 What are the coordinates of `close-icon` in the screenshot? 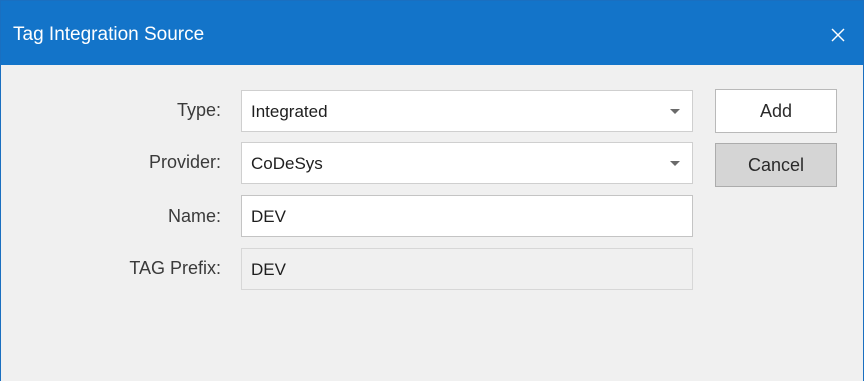 It's located at (838, 35).